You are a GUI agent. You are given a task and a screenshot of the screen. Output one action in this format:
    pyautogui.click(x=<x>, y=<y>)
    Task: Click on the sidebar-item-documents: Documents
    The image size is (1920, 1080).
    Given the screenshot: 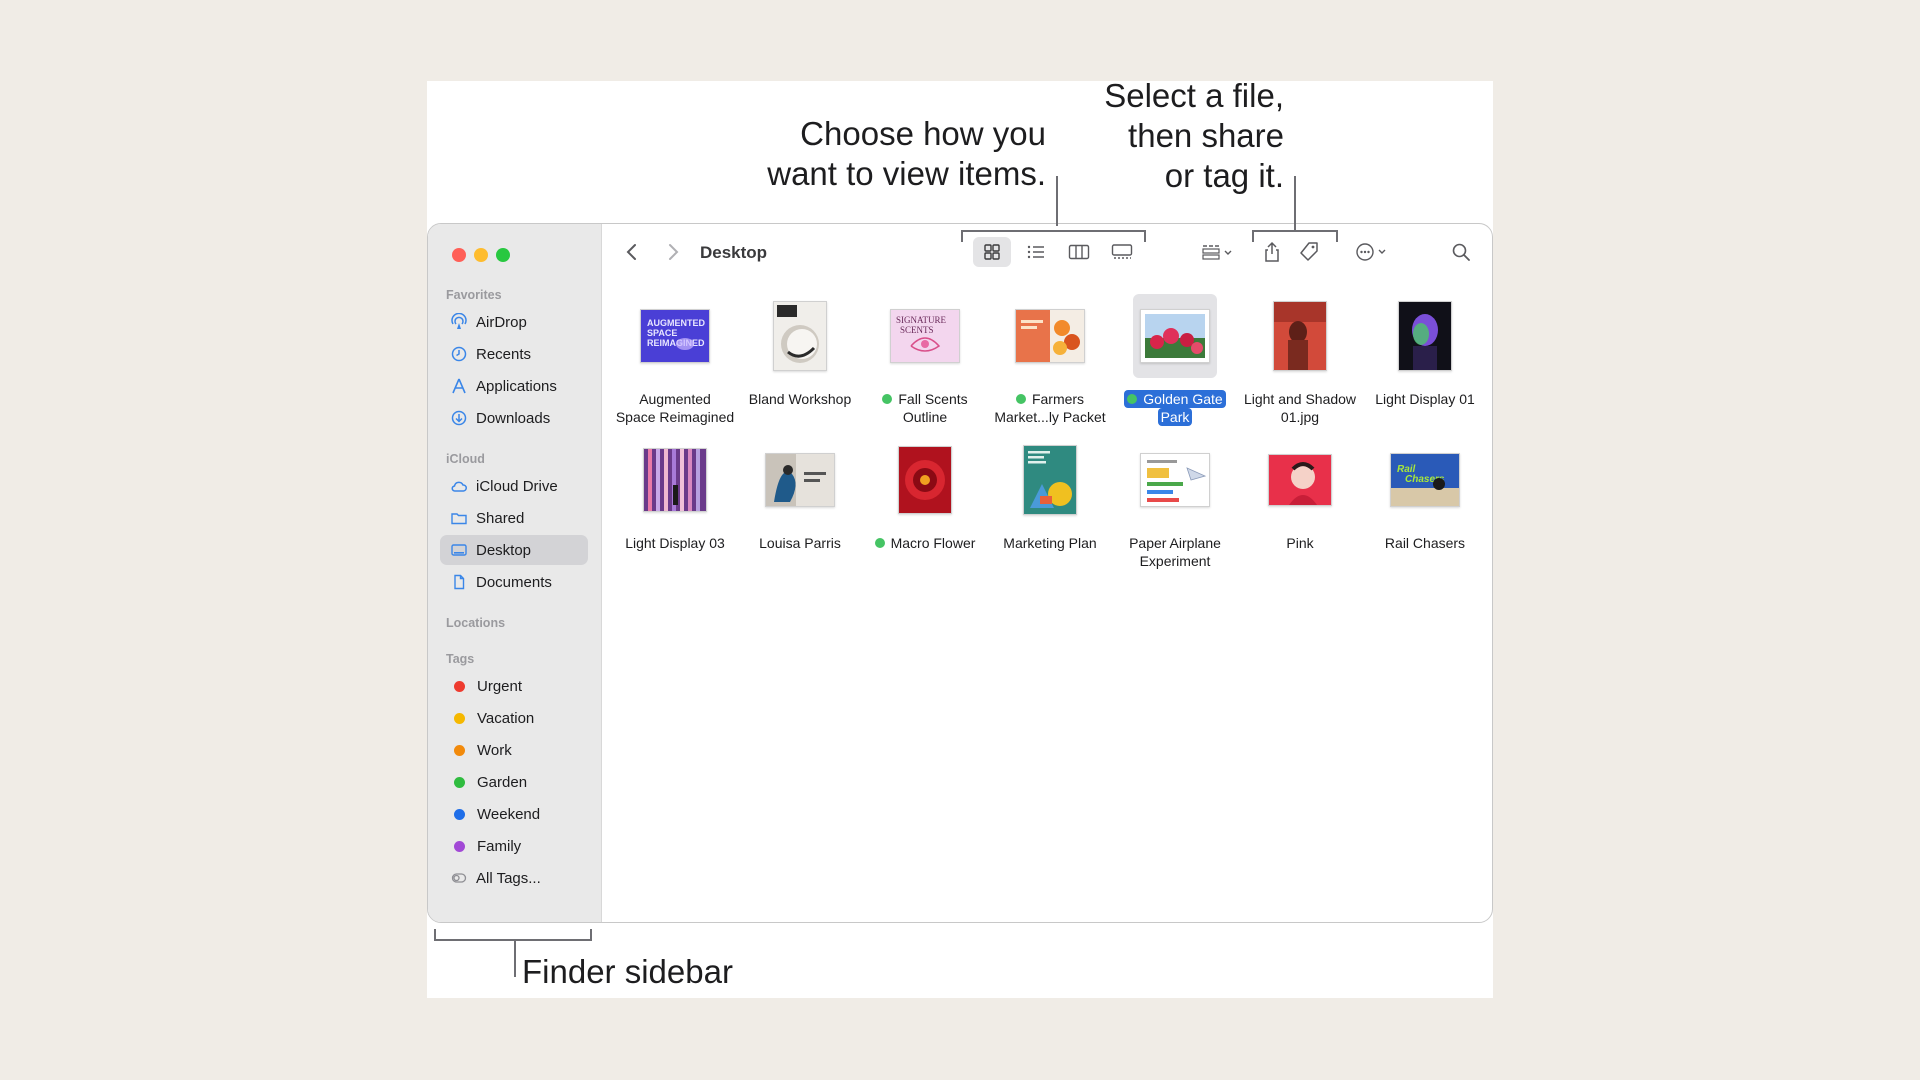 What is the action you would take?
    pyautogui.click(x=514, y=582)
    